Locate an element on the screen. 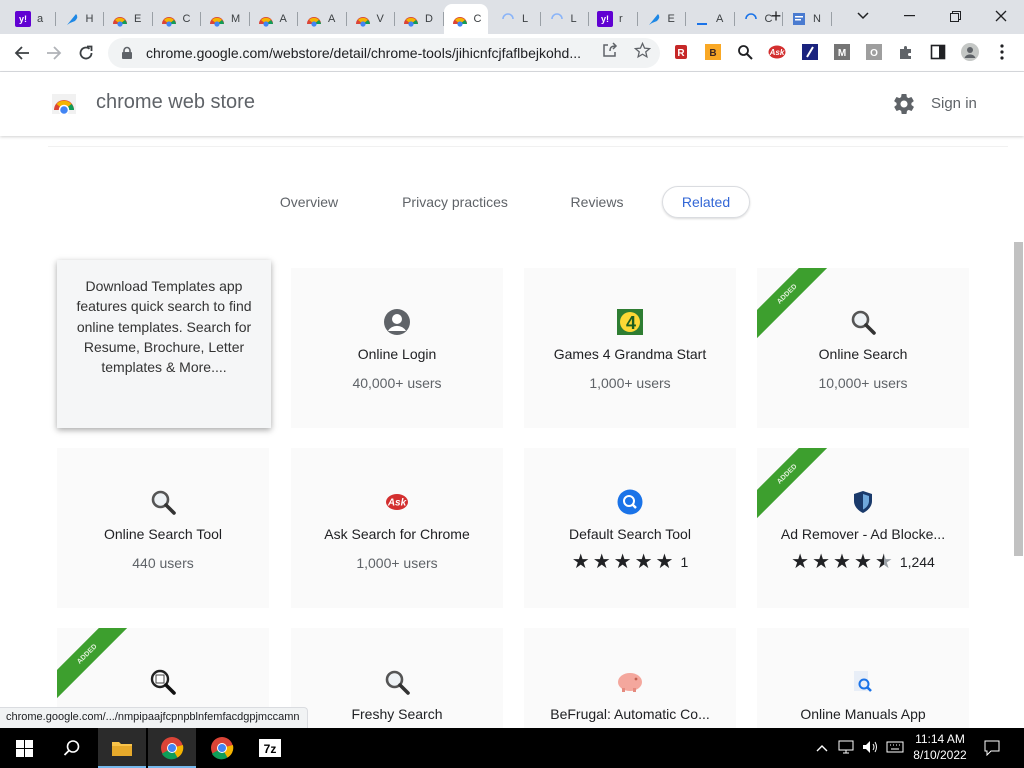 The width and height of the screenshot is (1024, 768). tab-title: A is located at coordinates (283, 19).